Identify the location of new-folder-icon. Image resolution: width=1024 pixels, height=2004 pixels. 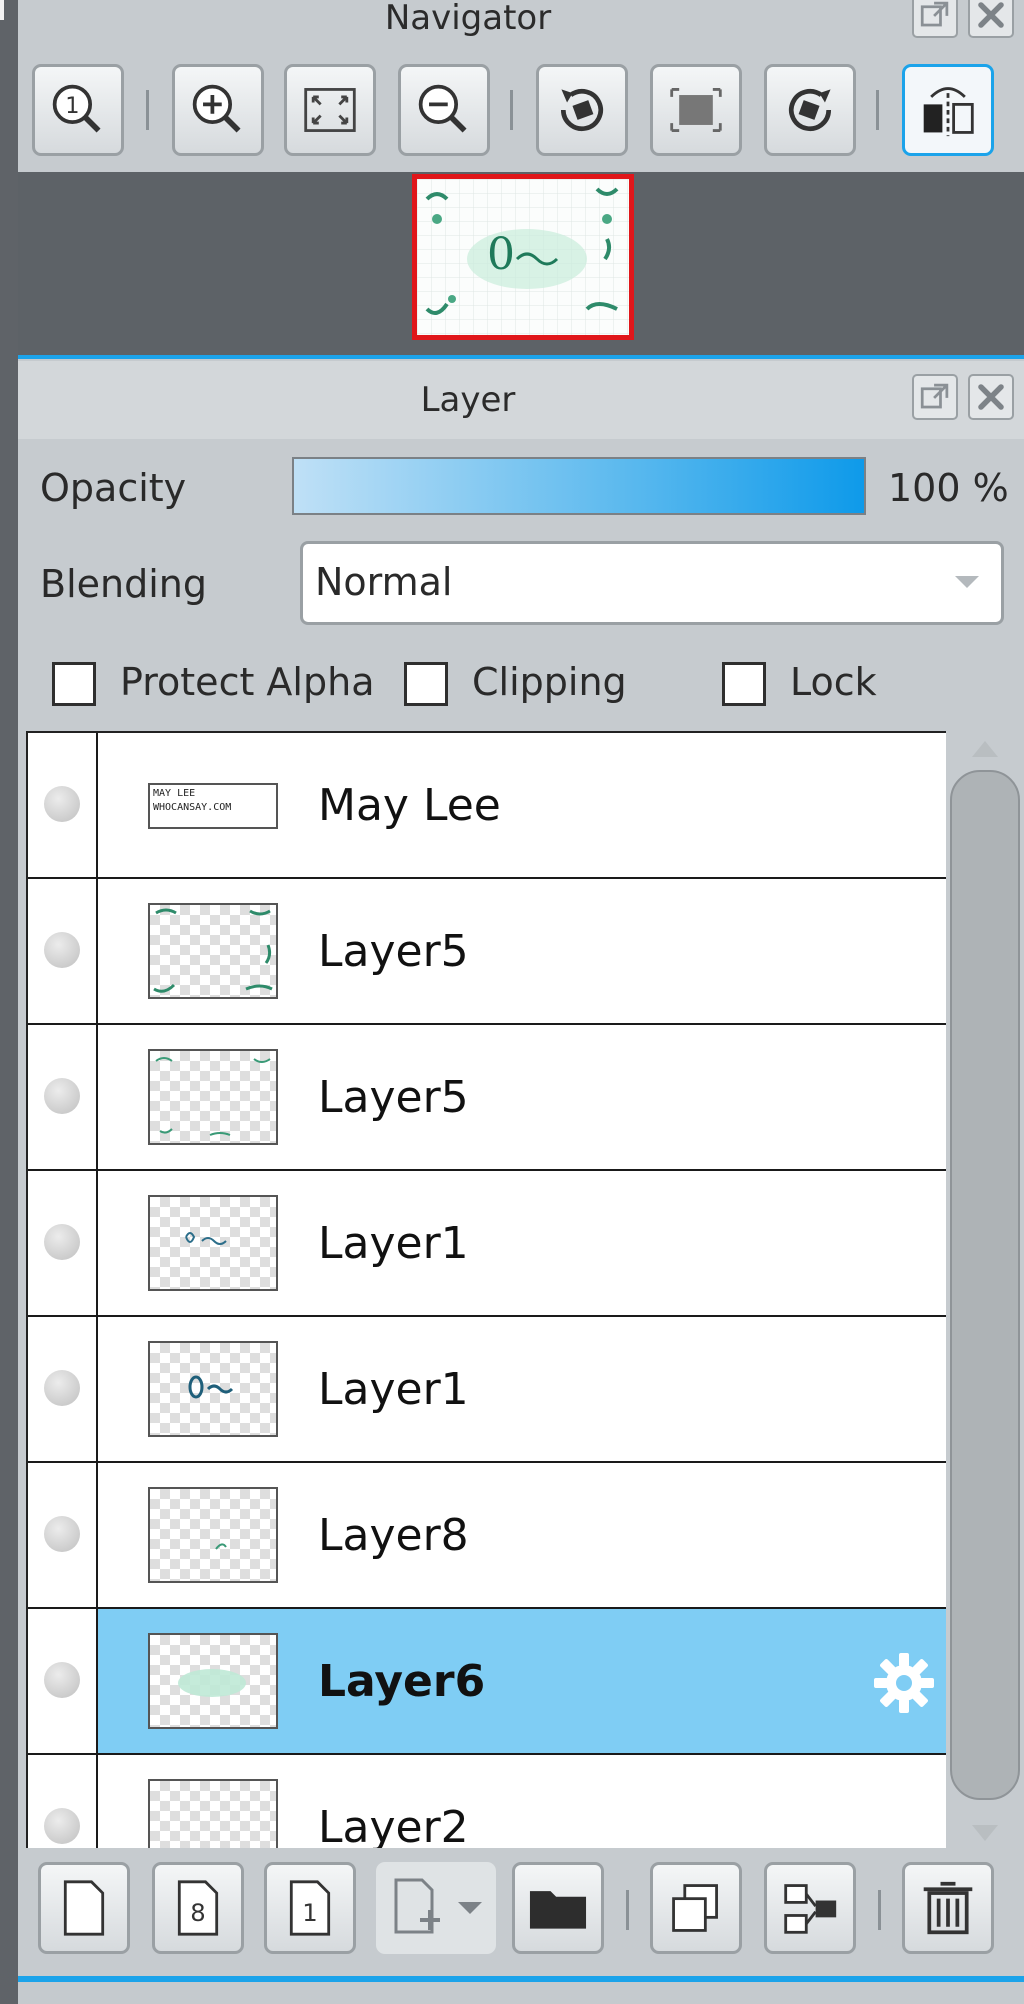
(558, 1910).